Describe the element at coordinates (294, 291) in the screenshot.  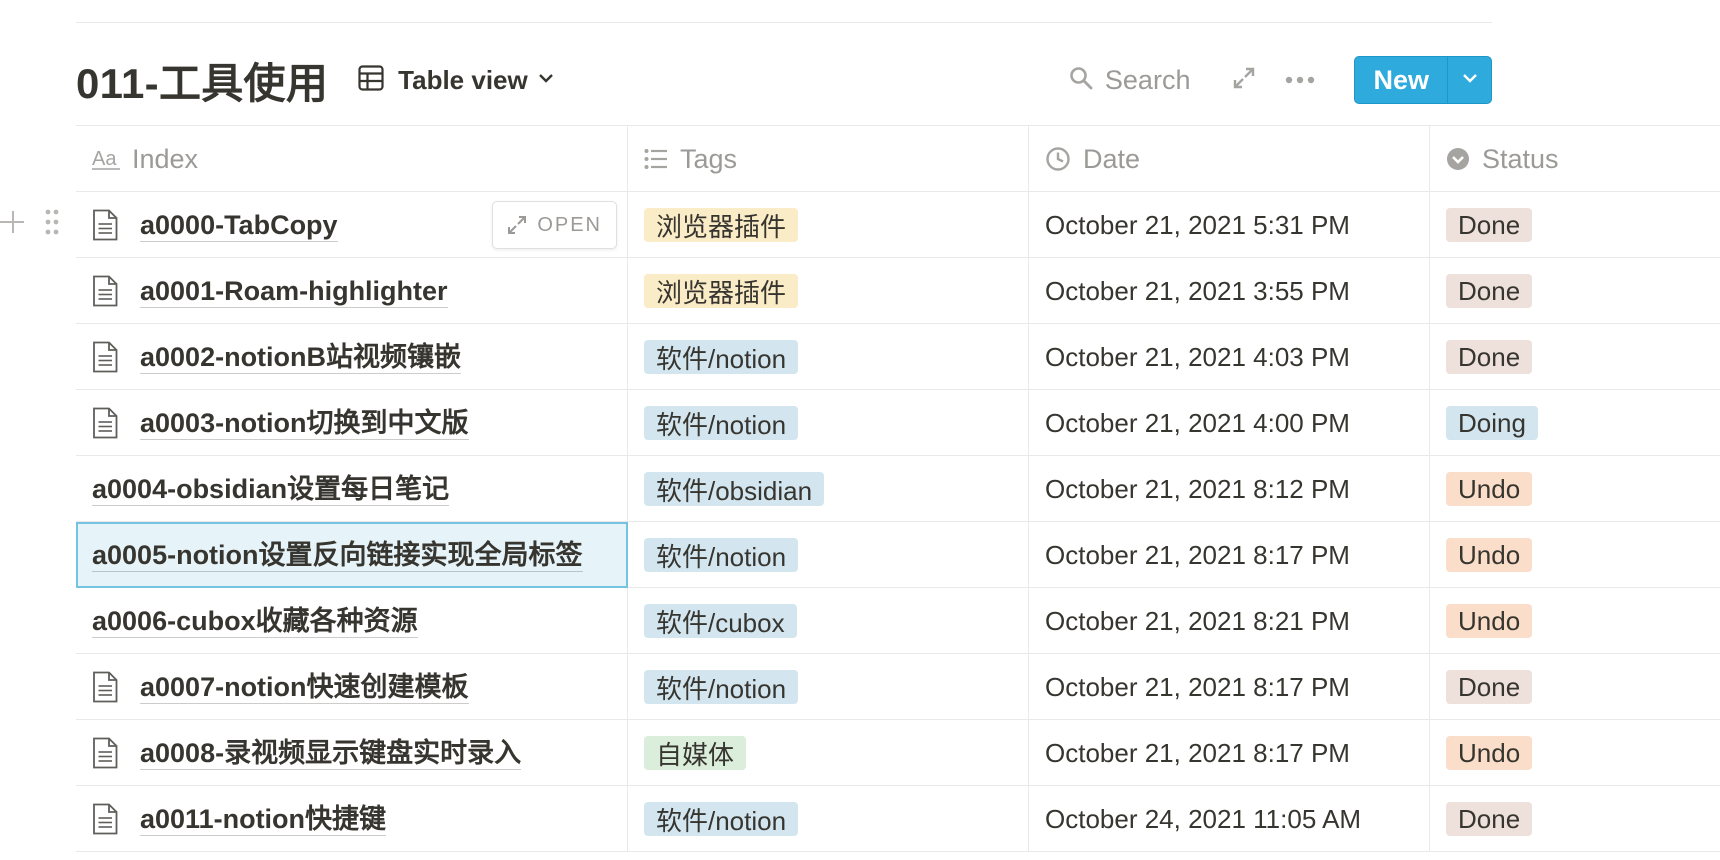
I see `page-title-text: a0001-Roam-highlighter` at that location.